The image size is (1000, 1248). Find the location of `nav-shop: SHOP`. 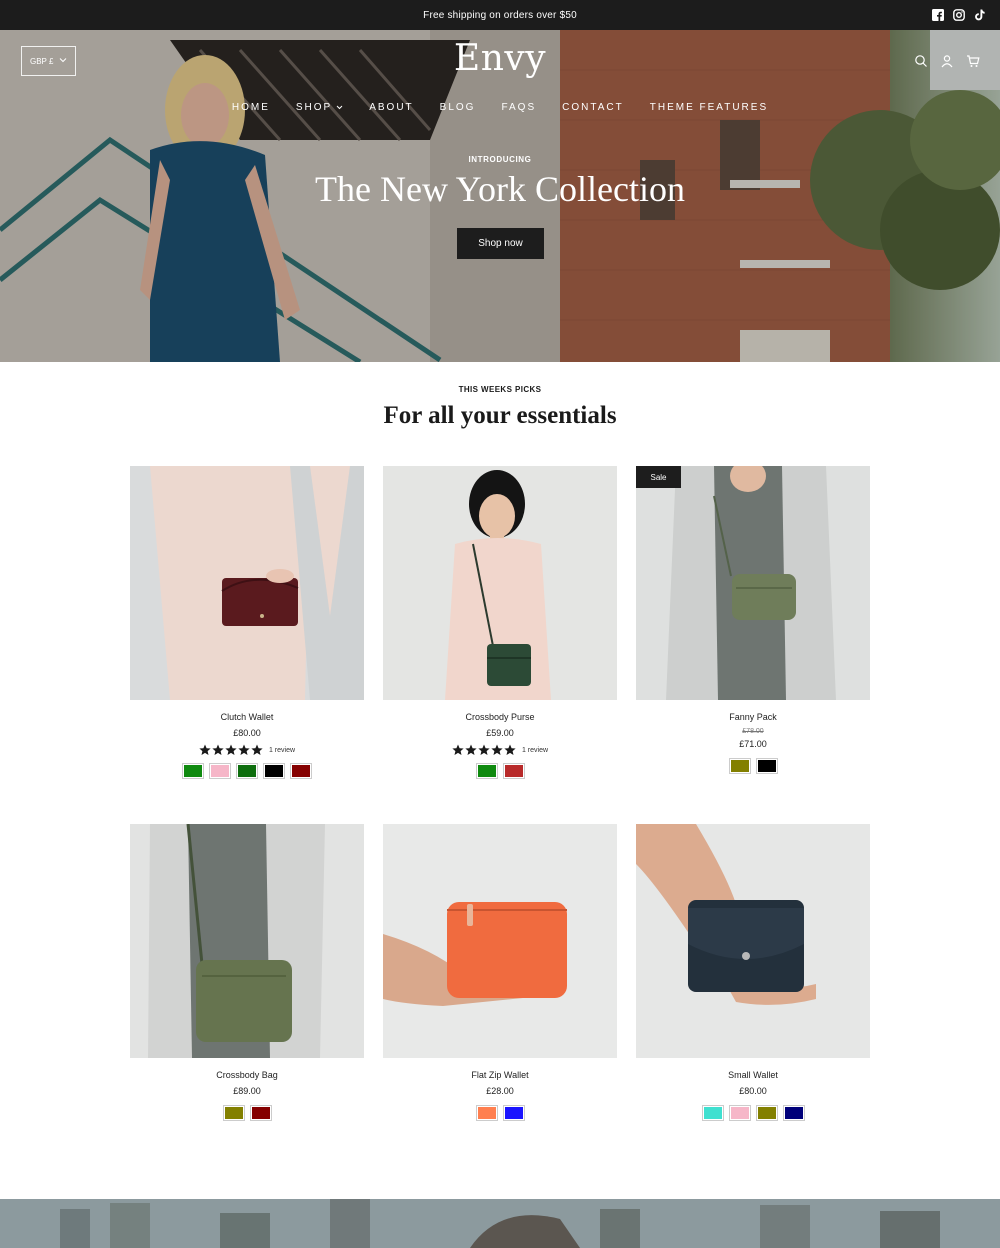

nav-shop: SHOP is located at coordinates (319, 107).